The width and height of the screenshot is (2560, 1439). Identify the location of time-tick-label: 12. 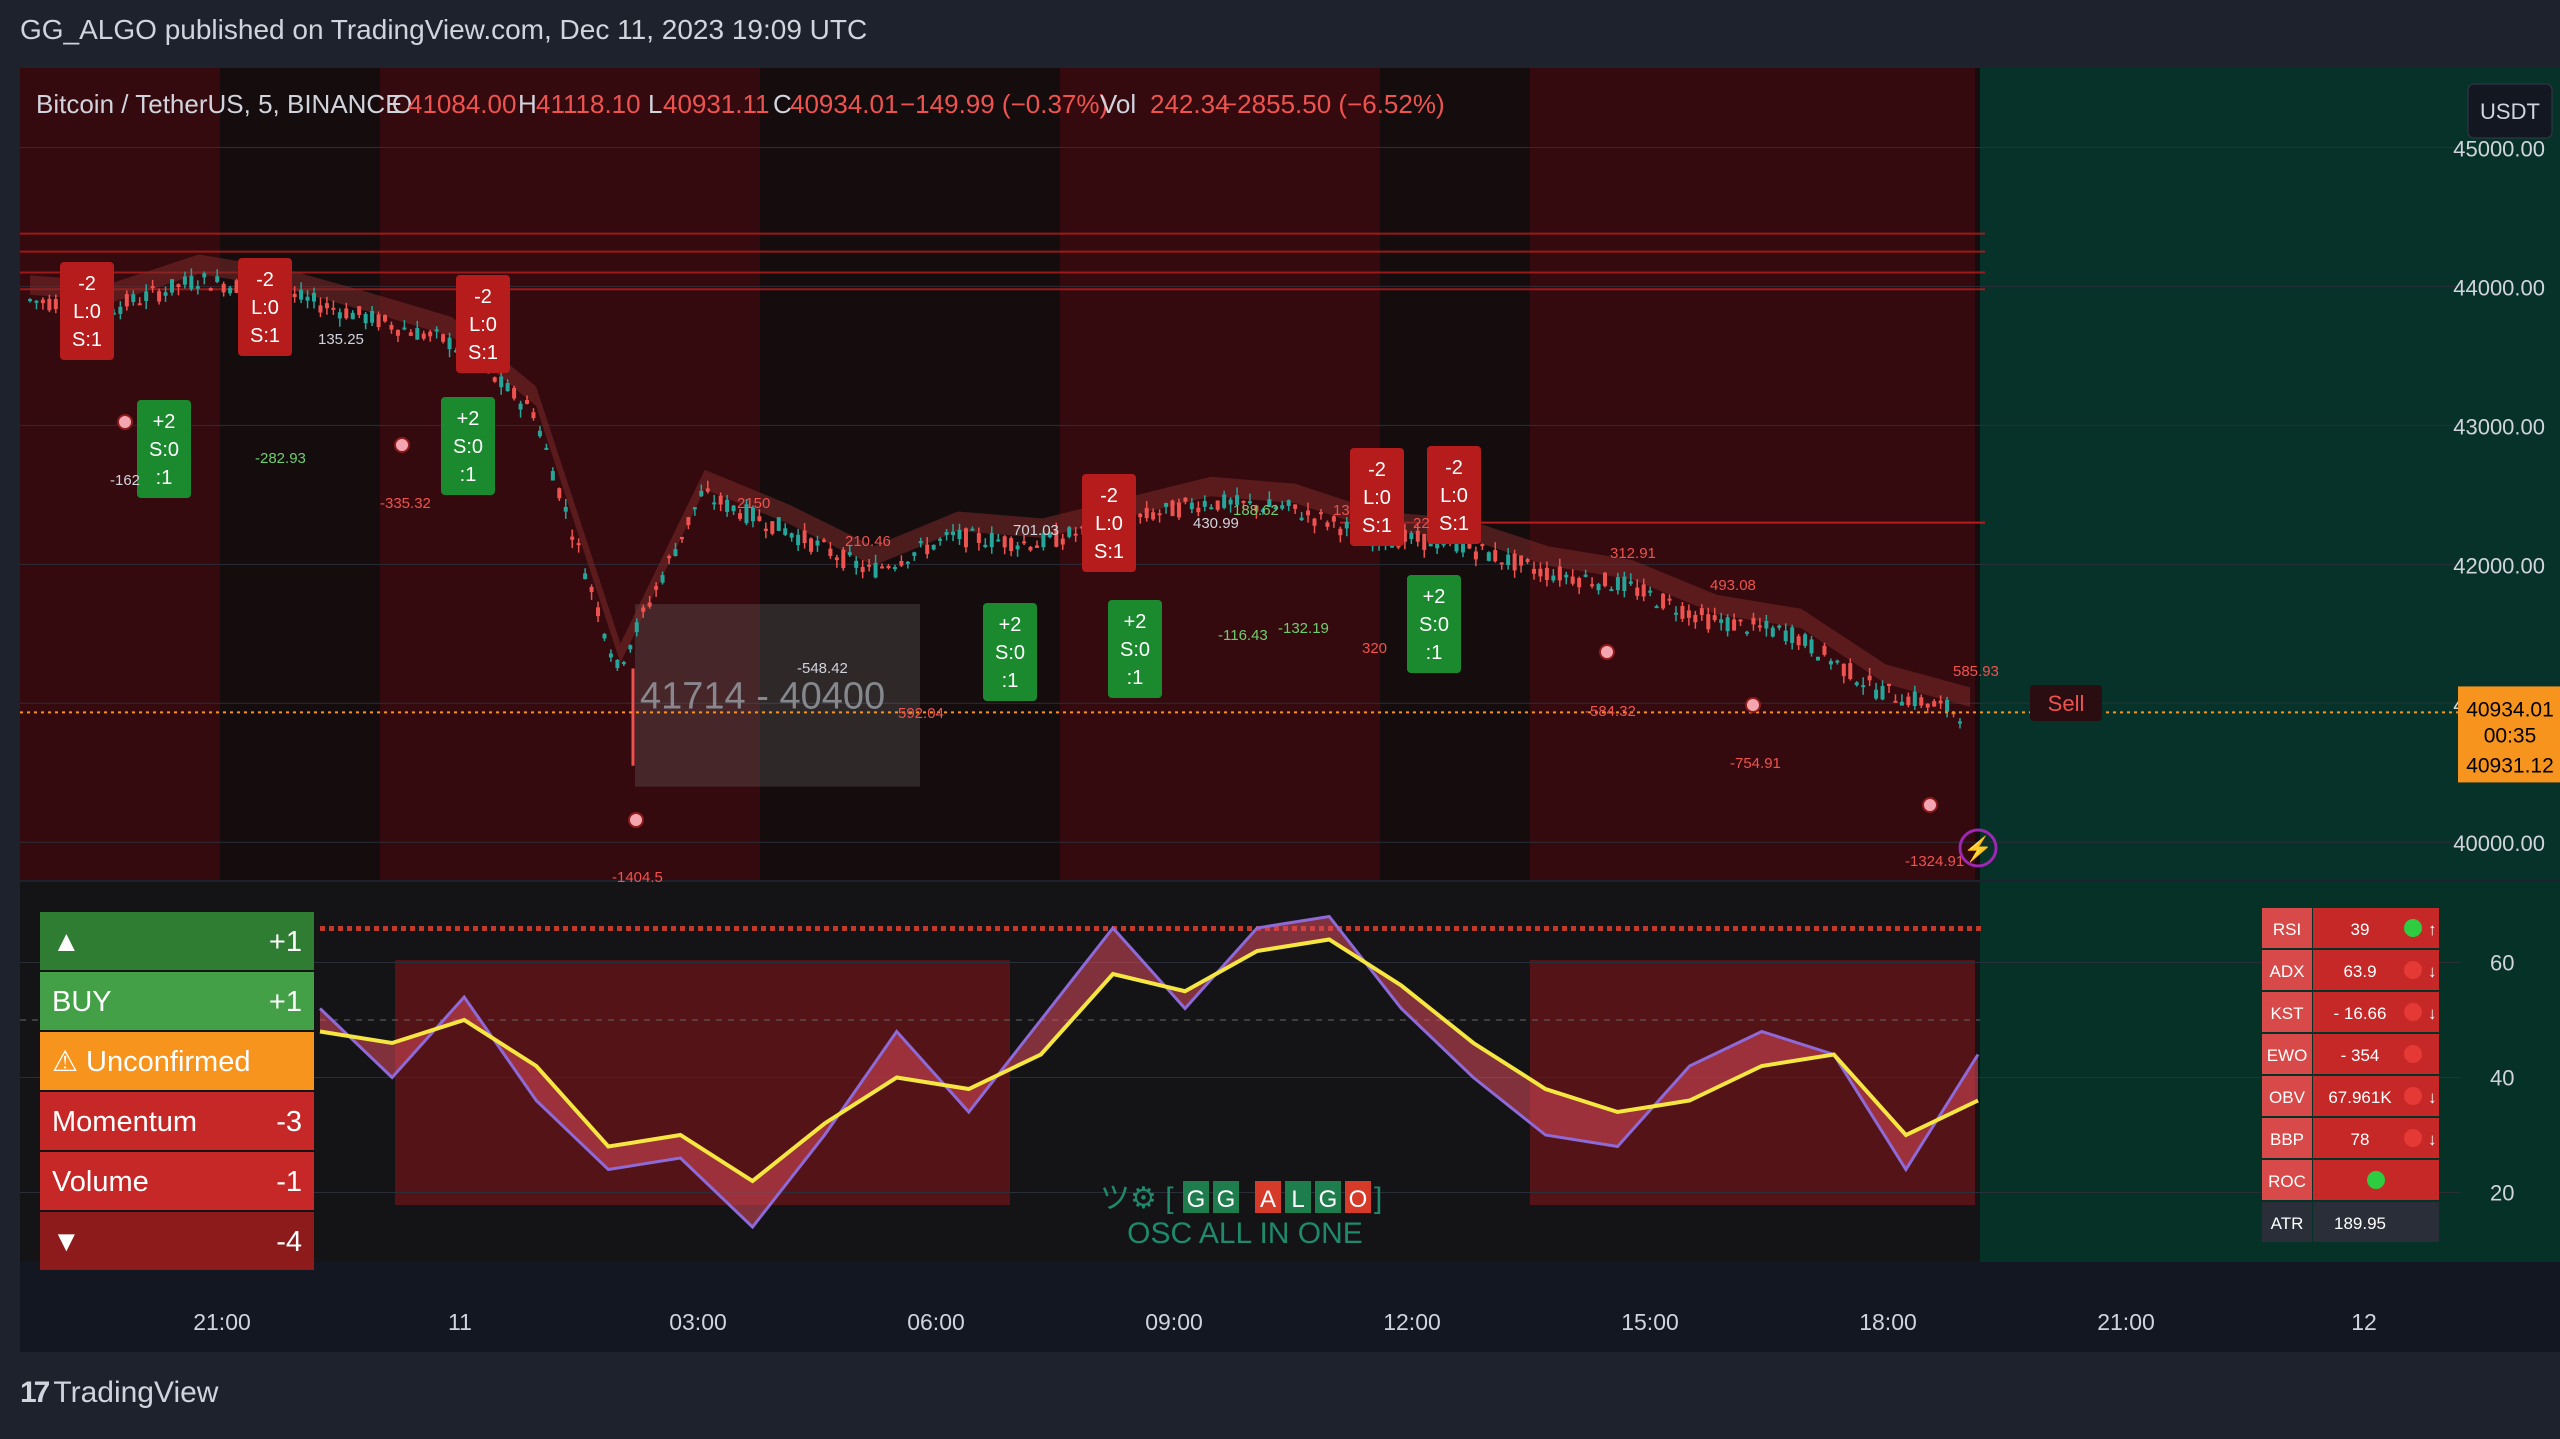
(2364, 1322).